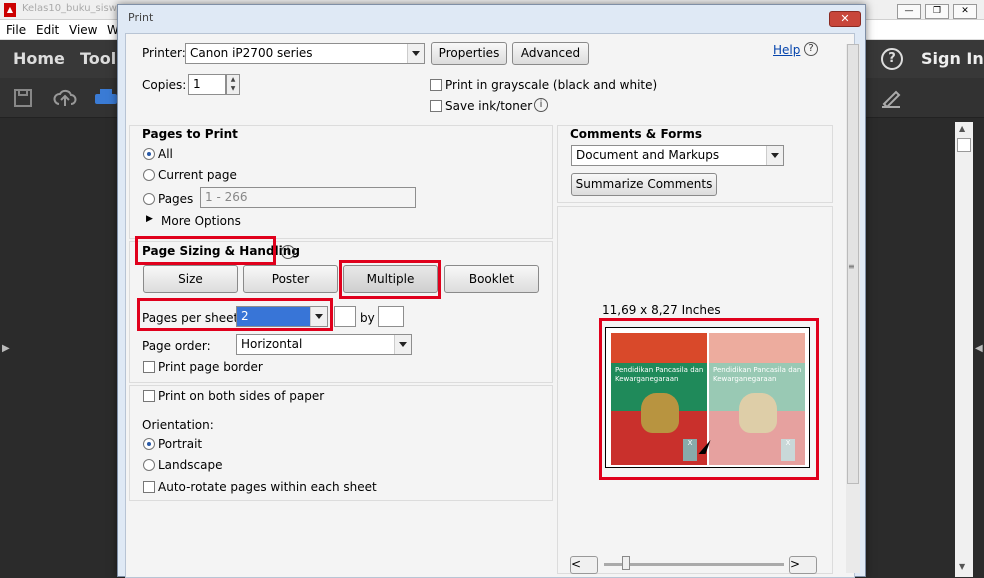 The image size is (984, 578). What do you see at coordinates (979, 348) in the screenshot?
I see `right-panel-arrow-icon: ◀` at bounding box center [979, 348].